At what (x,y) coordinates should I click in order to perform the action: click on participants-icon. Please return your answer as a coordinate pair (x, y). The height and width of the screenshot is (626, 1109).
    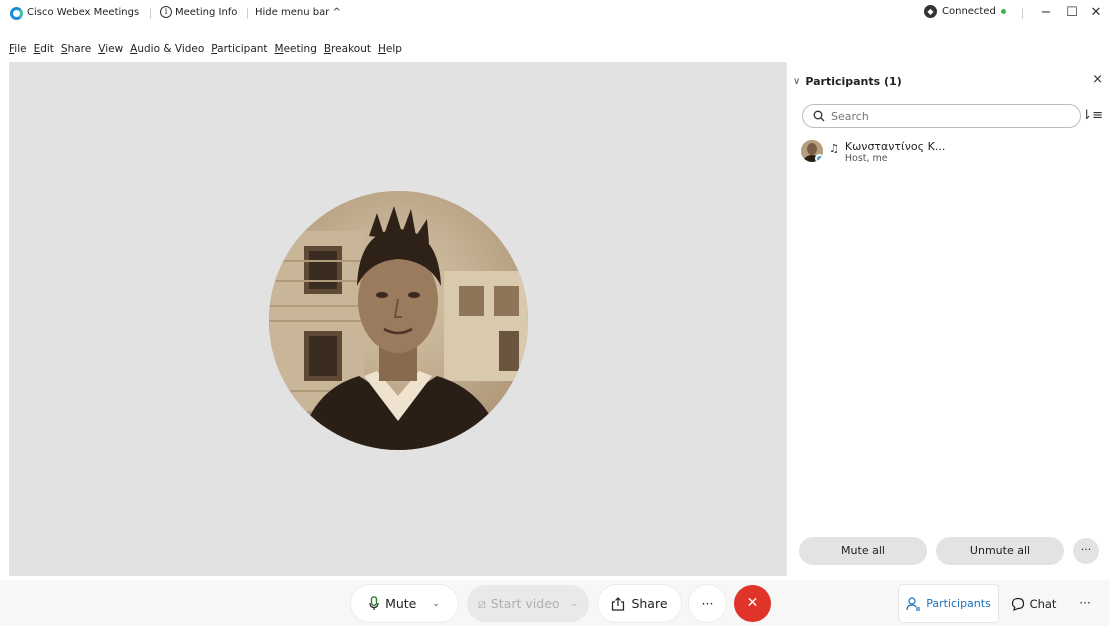
    Looking at the image, I should click on (913, 603).